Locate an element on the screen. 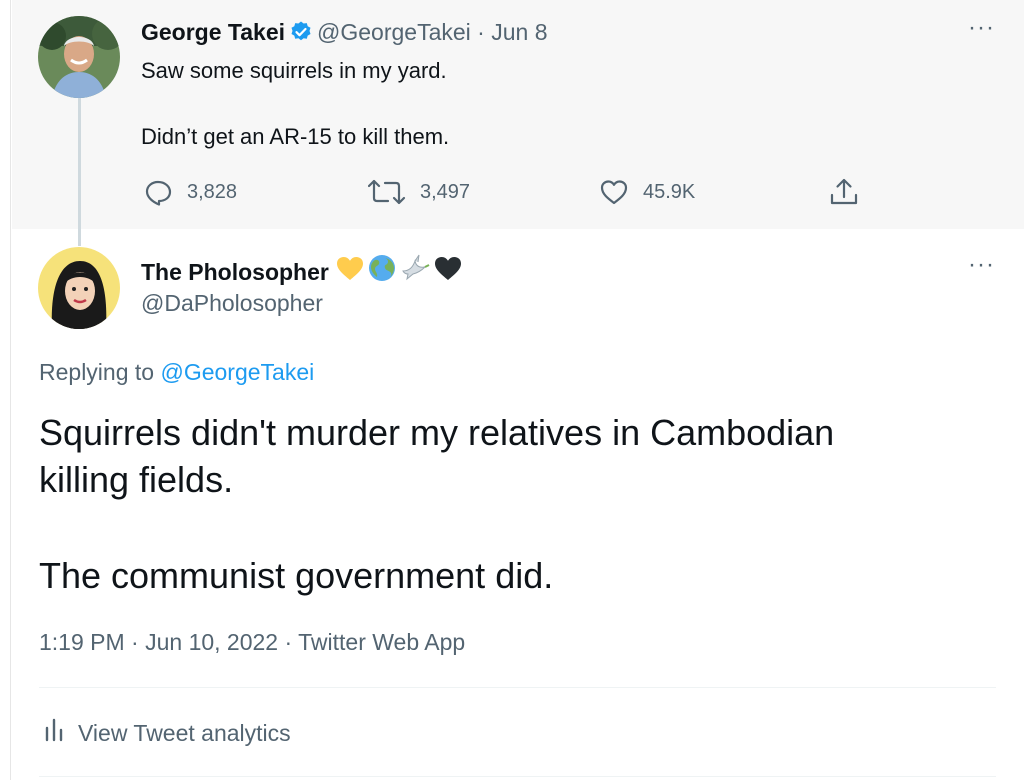 The width and height of the screenshot is (1024, 780). share-icon is located at coordinates (844, 192).